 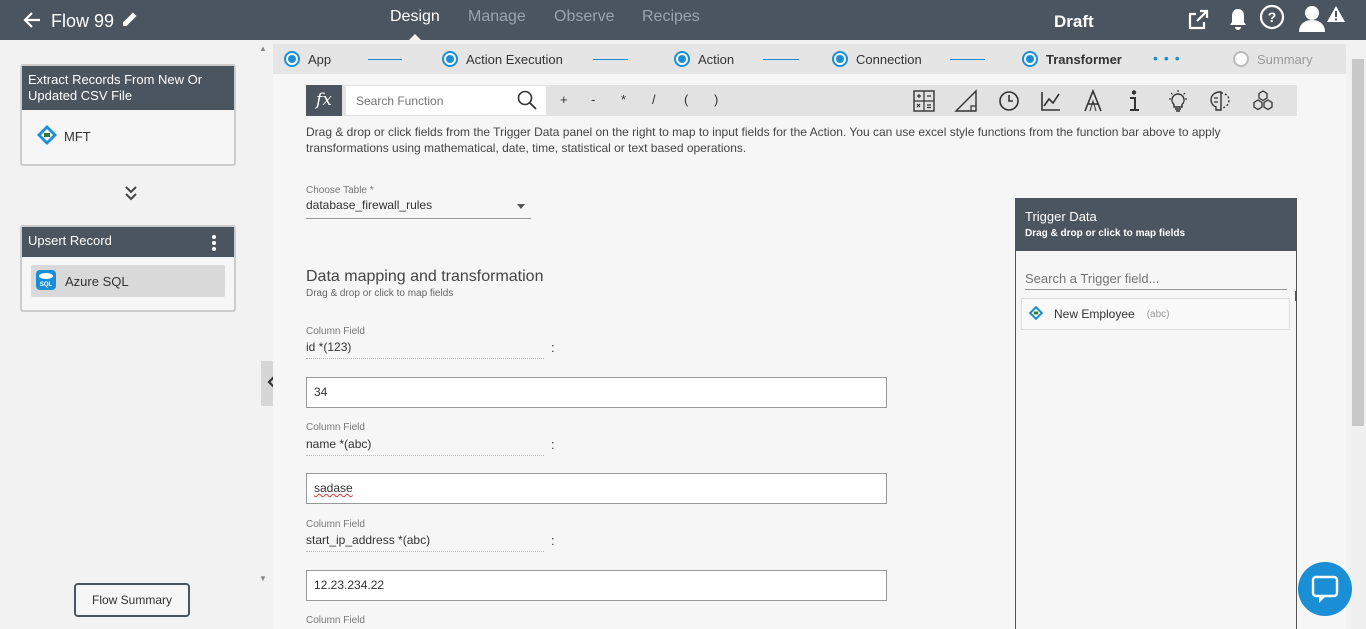 I want to click on step-app: App, so click(x=307, y=59).